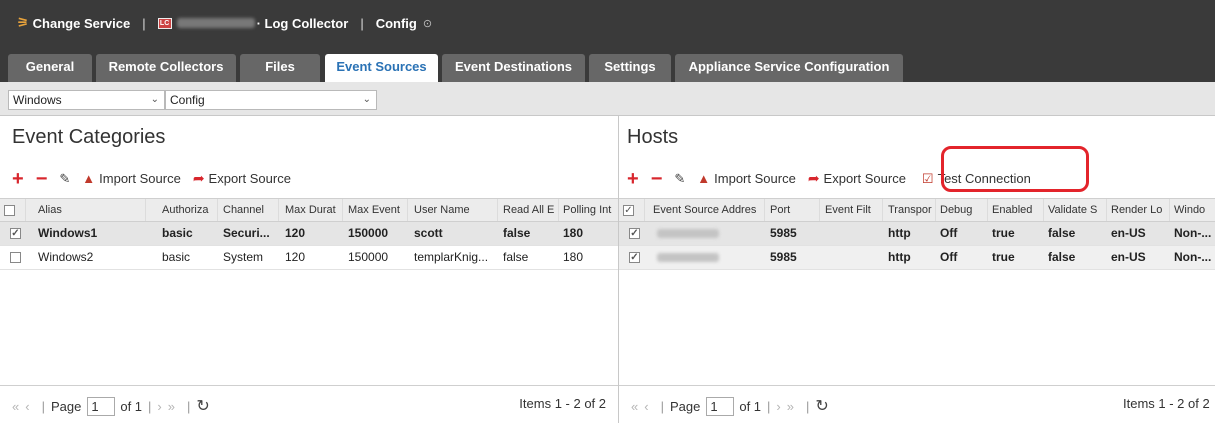 The width and height of the screenshot is (1215, 423). What do you see at coordinates (789, 68) in the screenshot?
I see `tab-appliance-service-configuration: Appliance Service Configuration` at bounding box center [789, 68].